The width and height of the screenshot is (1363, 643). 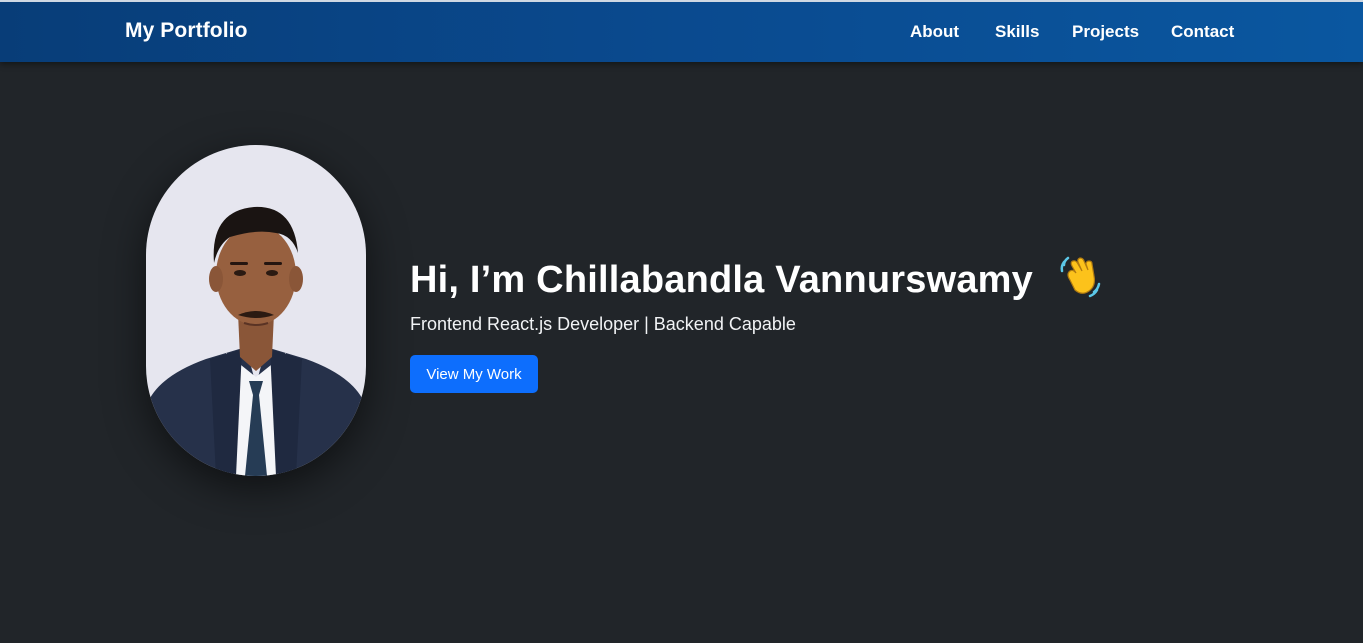 I want to click on profile-portrait-illustration, so click(x=256, y=310).